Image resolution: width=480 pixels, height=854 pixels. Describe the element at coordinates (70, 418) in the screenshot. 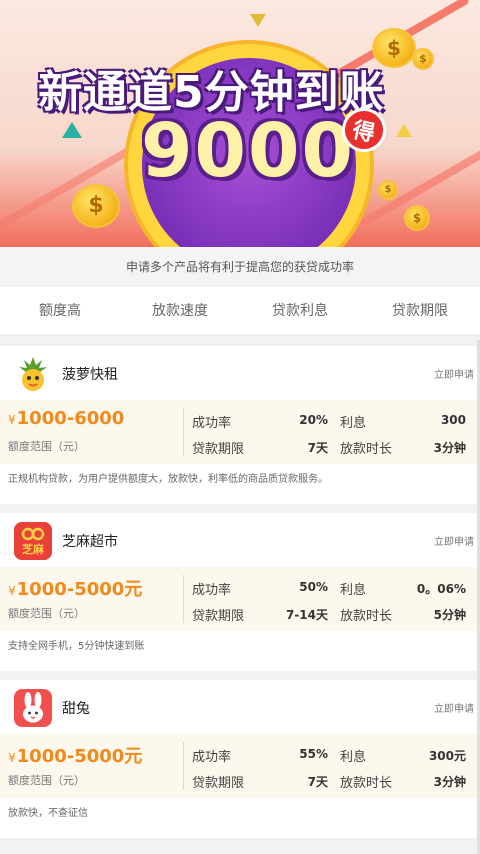

I see `amount-text: 1000-6000` at that location.